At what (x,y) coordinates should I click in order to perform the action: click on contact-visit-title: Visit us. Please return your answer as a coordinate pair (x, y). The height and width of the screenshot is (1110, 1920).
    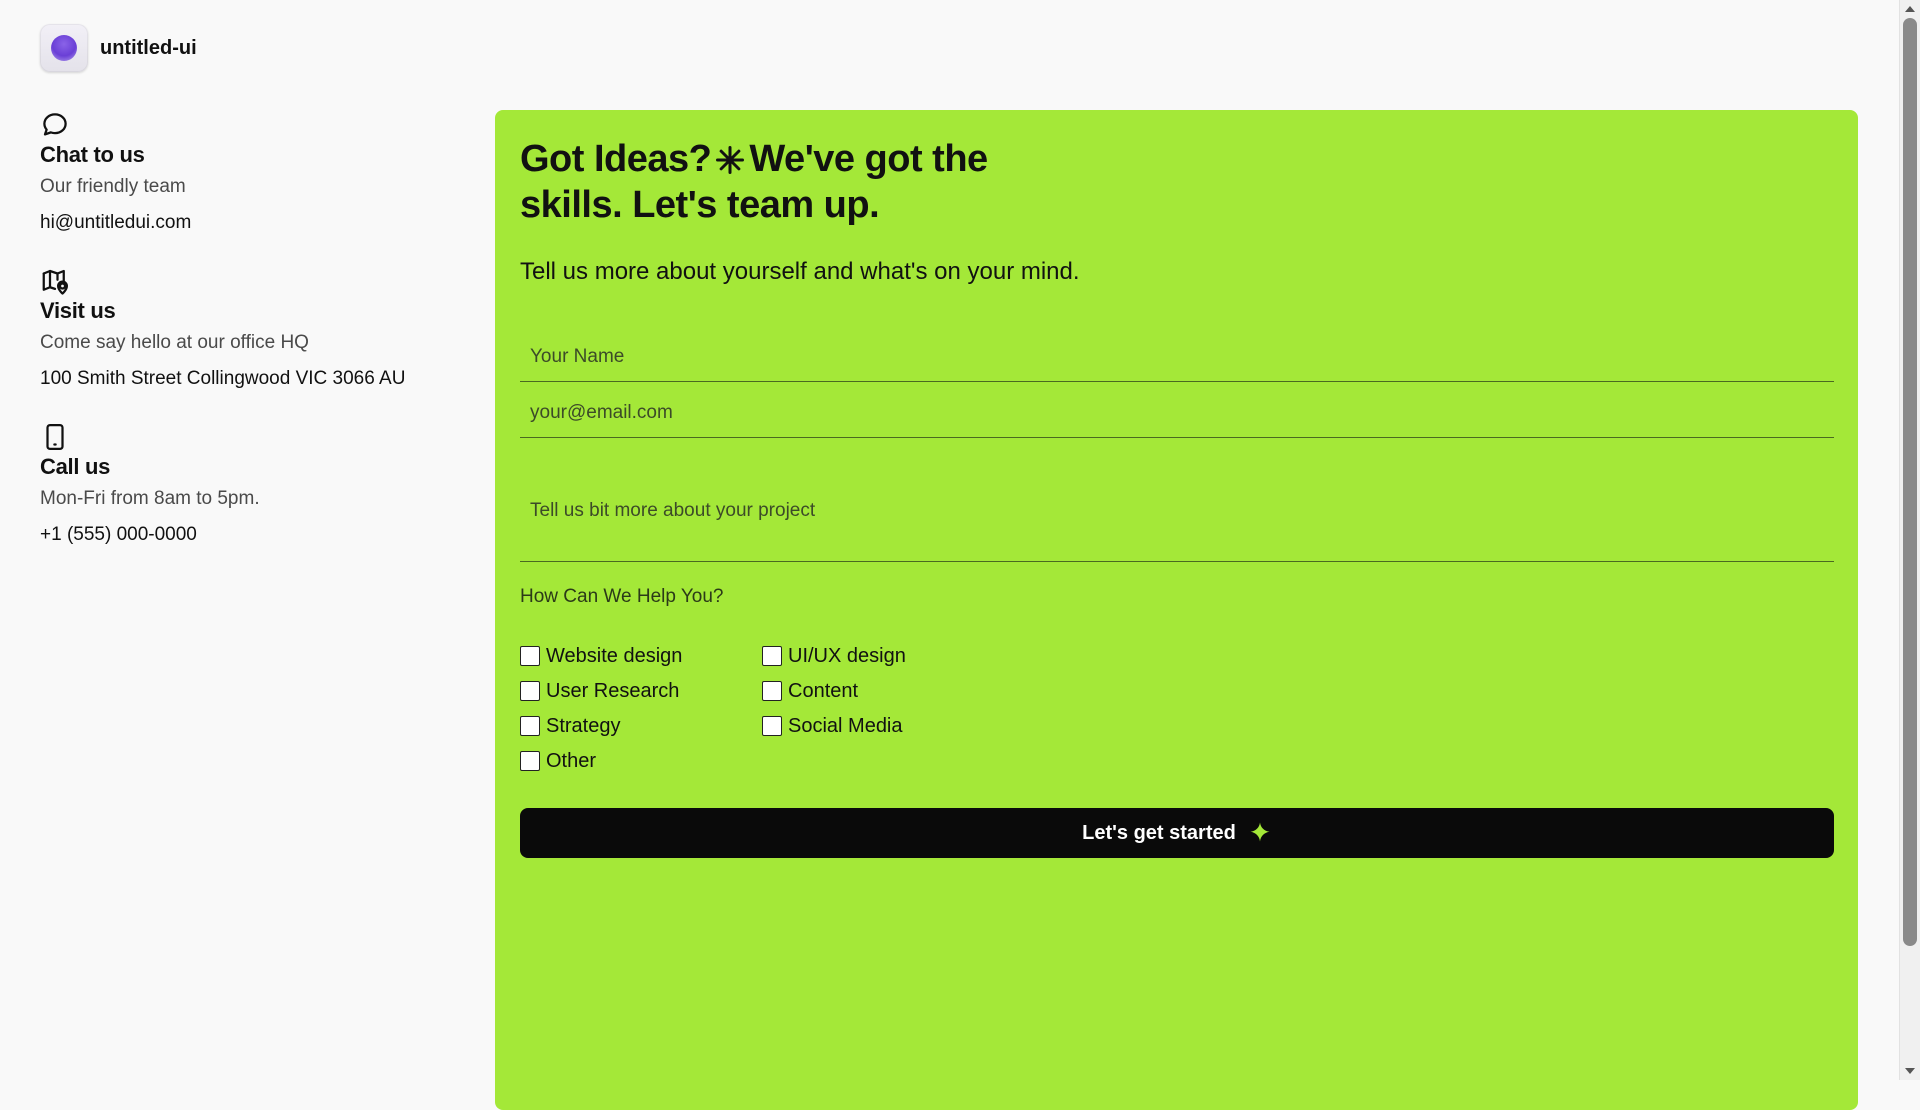
    Looking at the image, I should click on (78, 310).